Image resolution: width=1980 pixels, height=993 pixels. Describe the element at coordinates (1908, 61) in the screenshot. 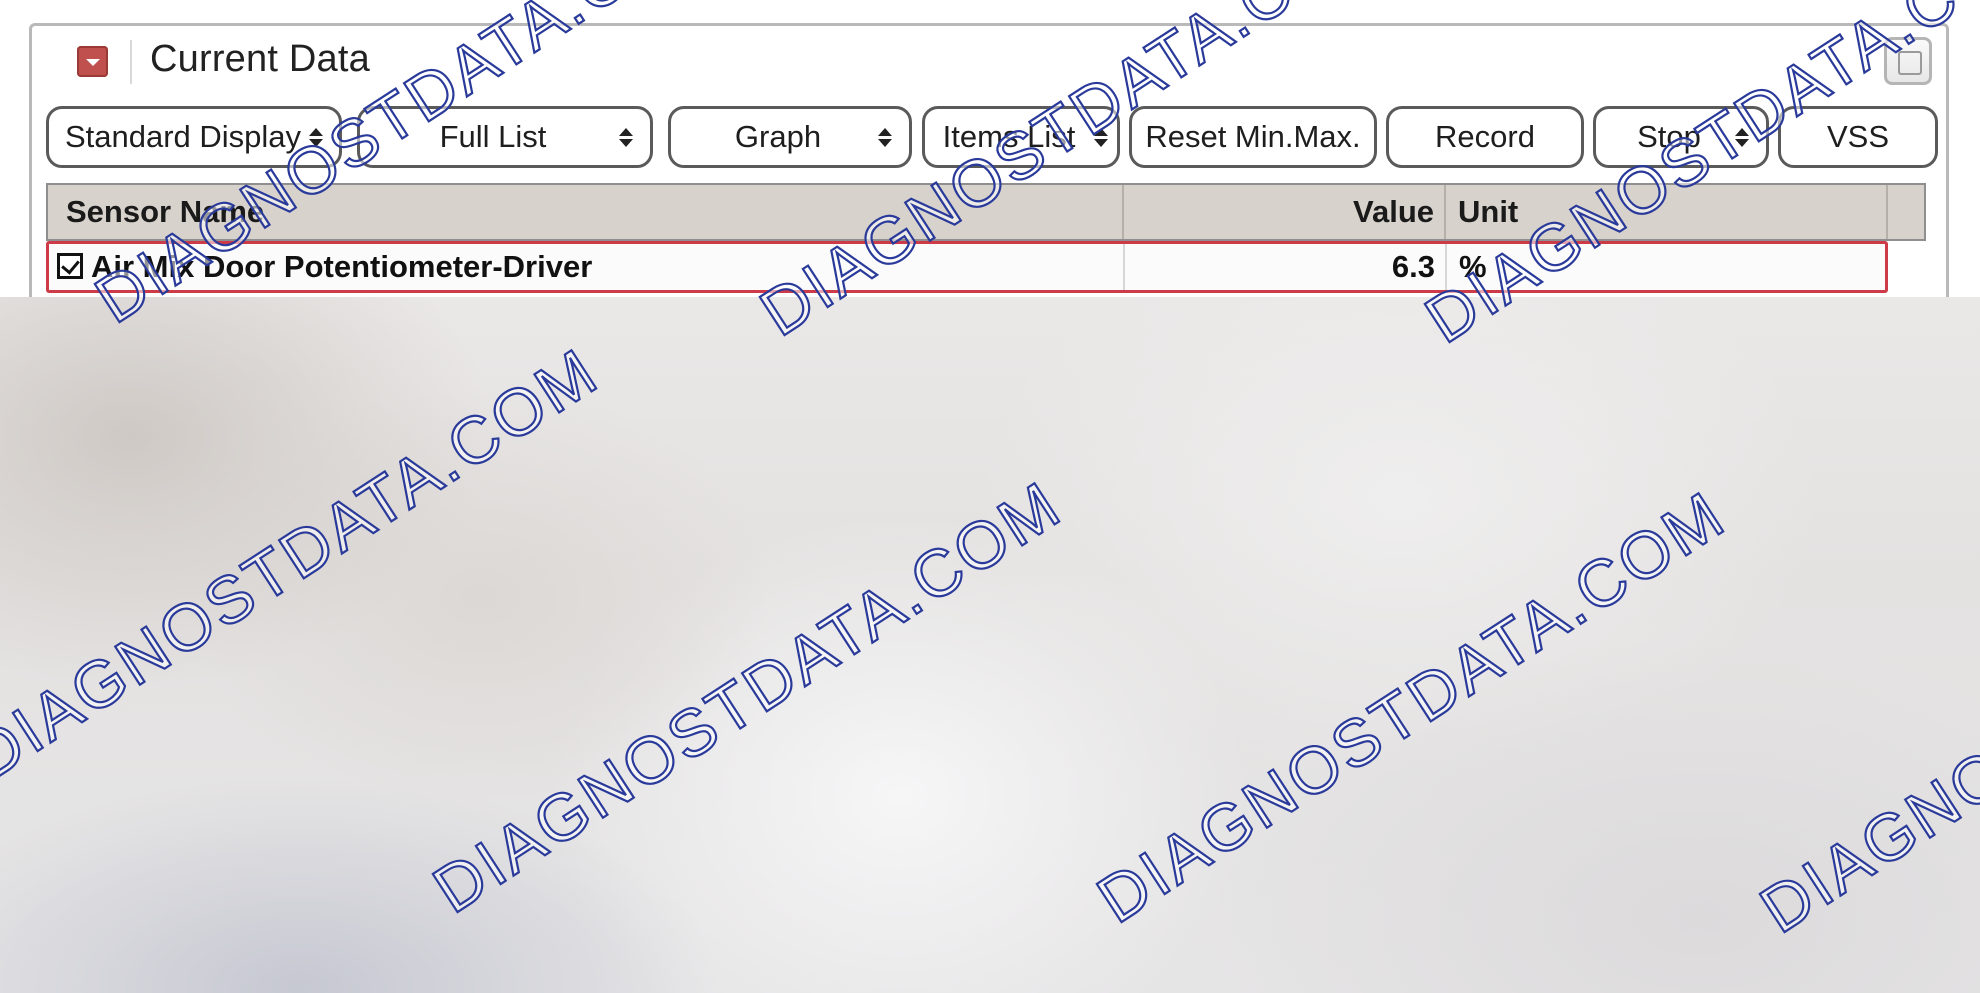

I see `maximize-icon` at that location.